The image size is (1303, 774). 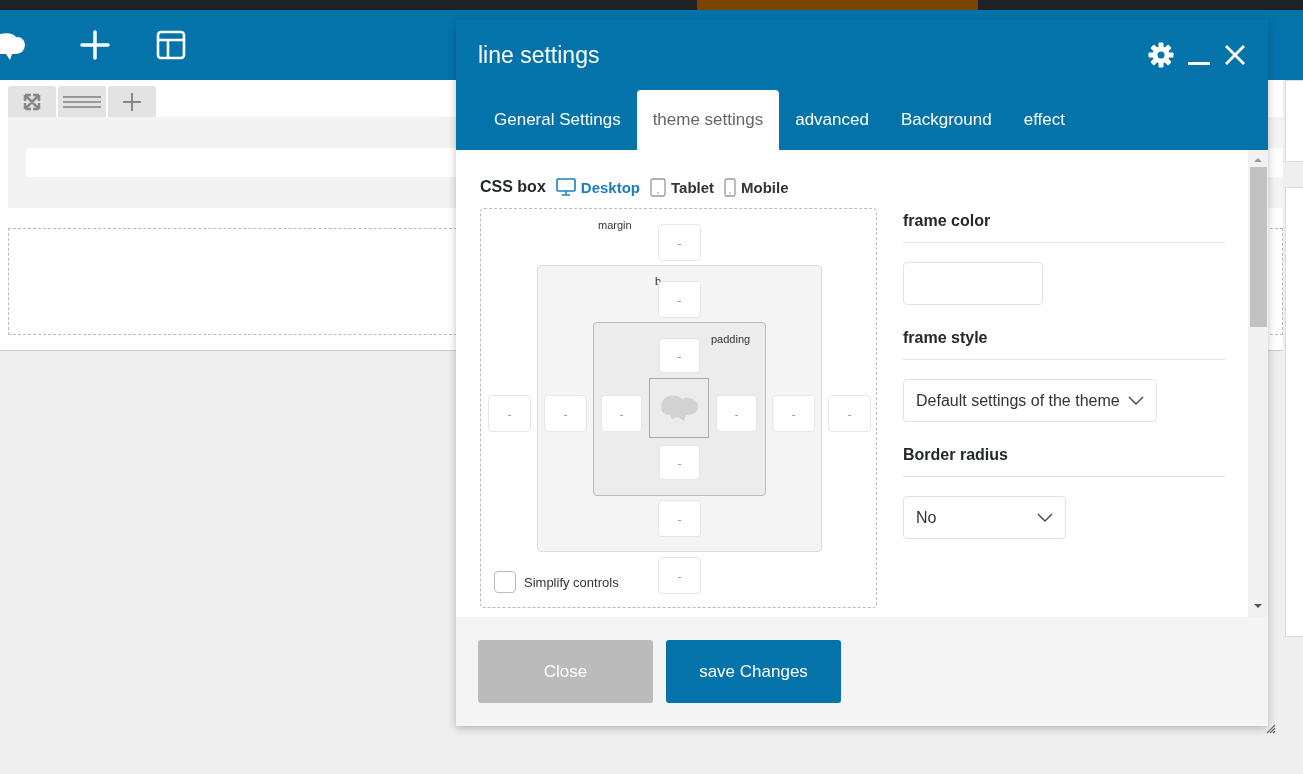 What do you see at coordinates (946, 120) in the screenshot?
I see `tab: Background` at bounding box center [946, 120].